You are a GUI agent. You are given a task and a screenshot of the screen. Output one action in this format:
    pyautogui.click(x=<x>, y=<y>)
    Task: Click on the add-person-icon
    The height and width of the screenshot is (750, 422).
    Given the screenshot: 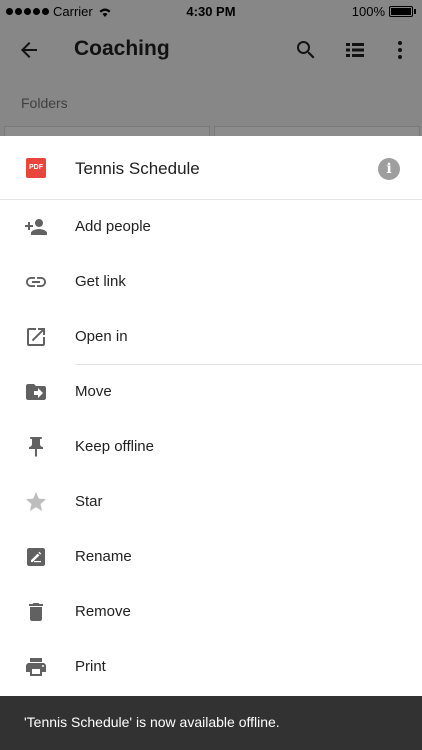 What is the action you would take?
    pyautogui.click(x=36, y=227)
    